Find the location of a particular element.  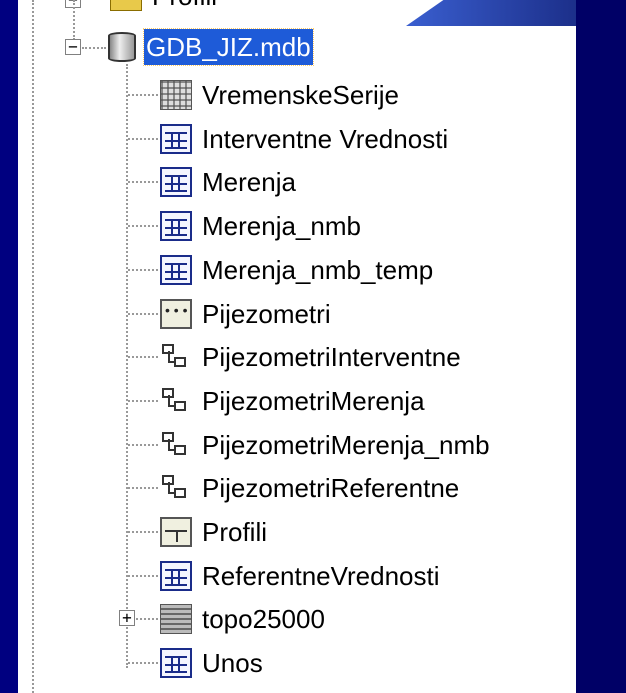

tree-item-label: Pijezometri is located at coordinates (266, 313).